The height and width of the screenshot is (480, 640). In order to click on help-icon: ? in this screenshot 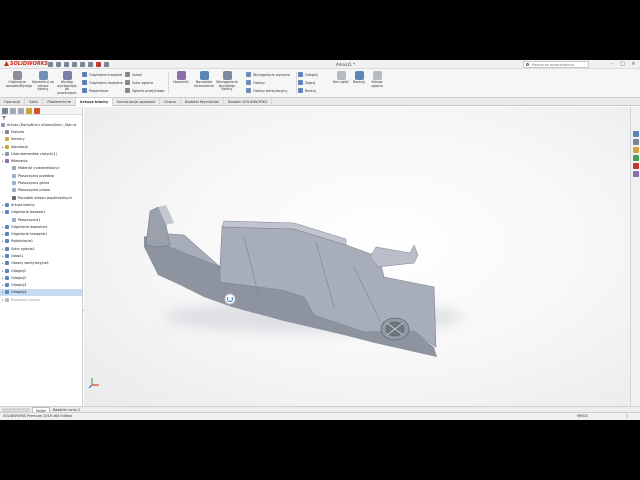, I will do `click(629, 416)`.